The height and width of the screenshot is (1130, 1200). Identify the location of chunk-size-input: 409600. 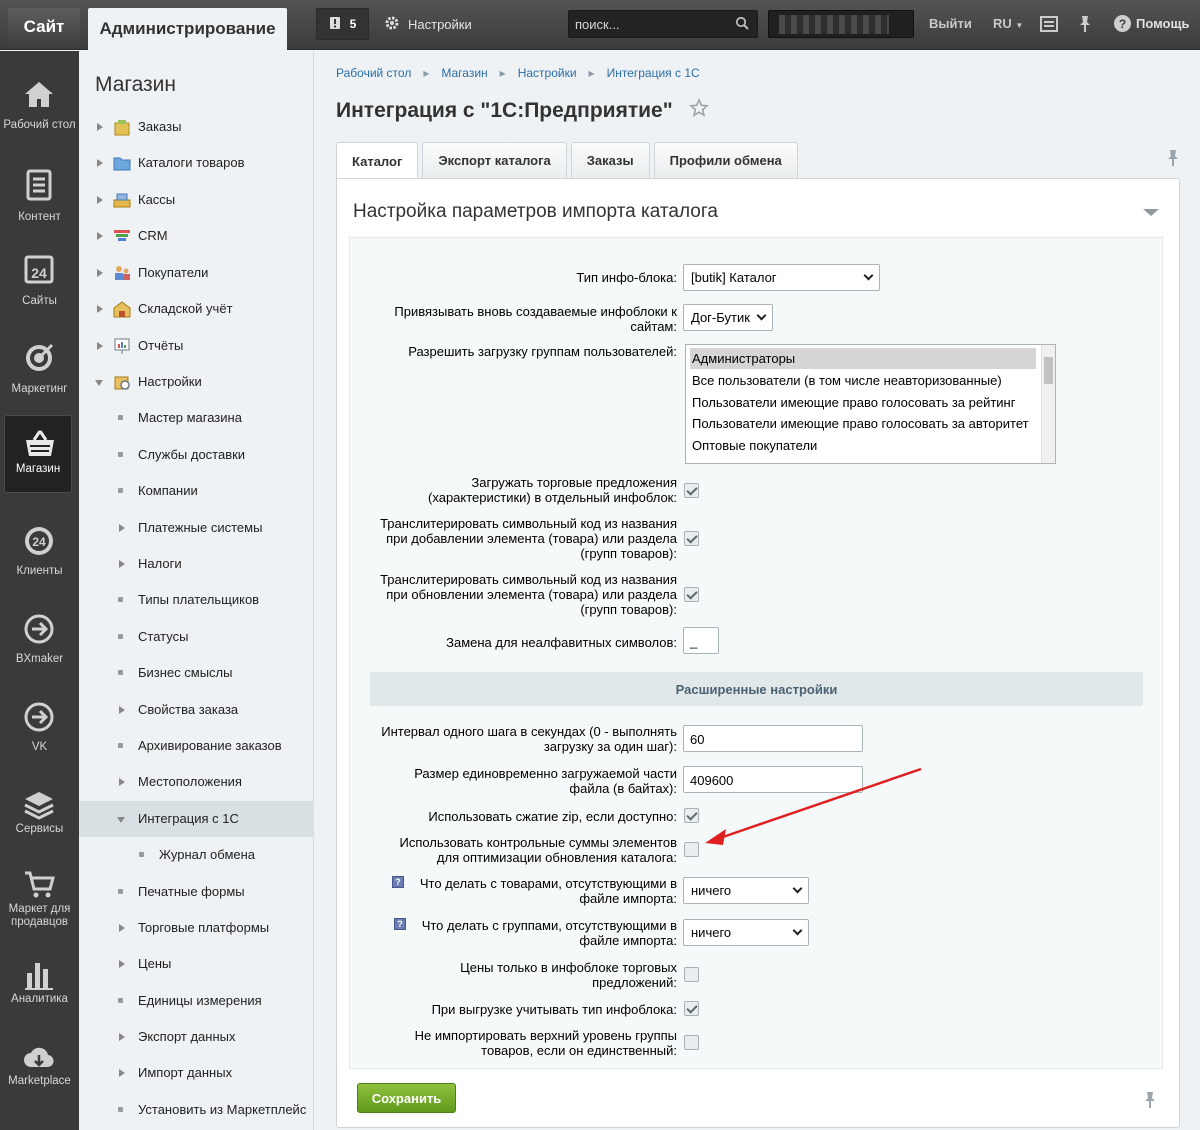
(773, 779).